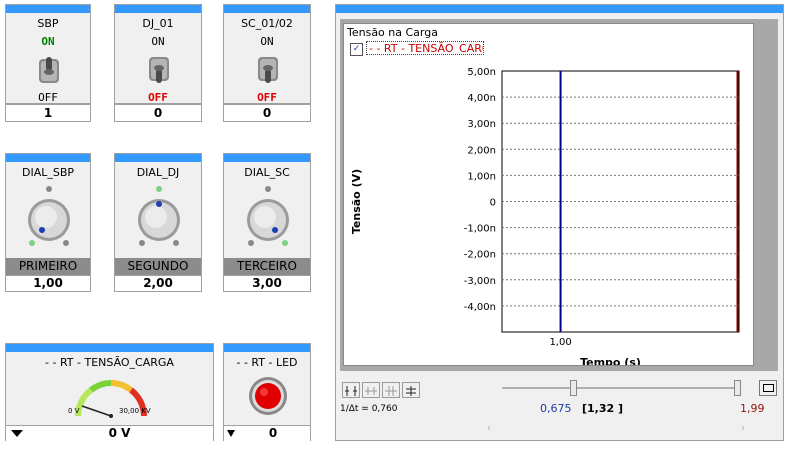  I want to click on expand-button, so click(768, 388).